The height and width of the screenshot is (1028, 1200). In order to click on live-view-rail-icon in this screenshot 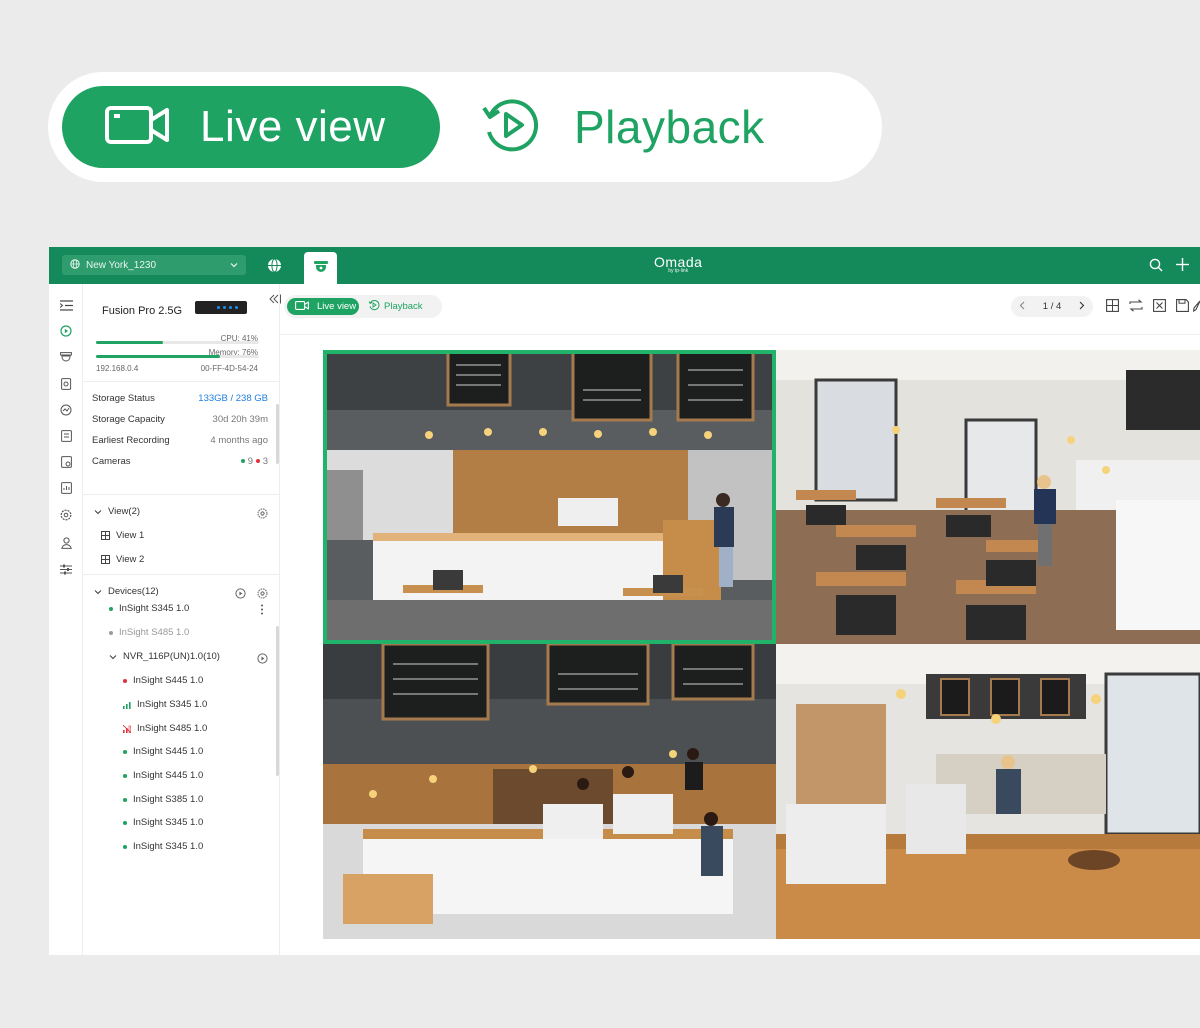, I will do `click(66, 331)`.